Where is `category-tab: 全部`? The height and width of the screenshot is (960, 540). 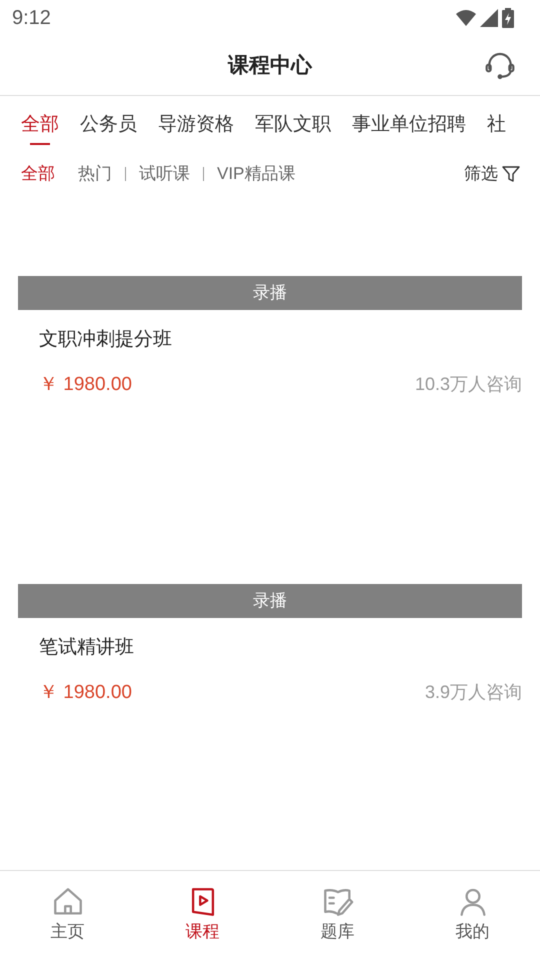 category-tab: 全部 is located at coordinates (40, 125).